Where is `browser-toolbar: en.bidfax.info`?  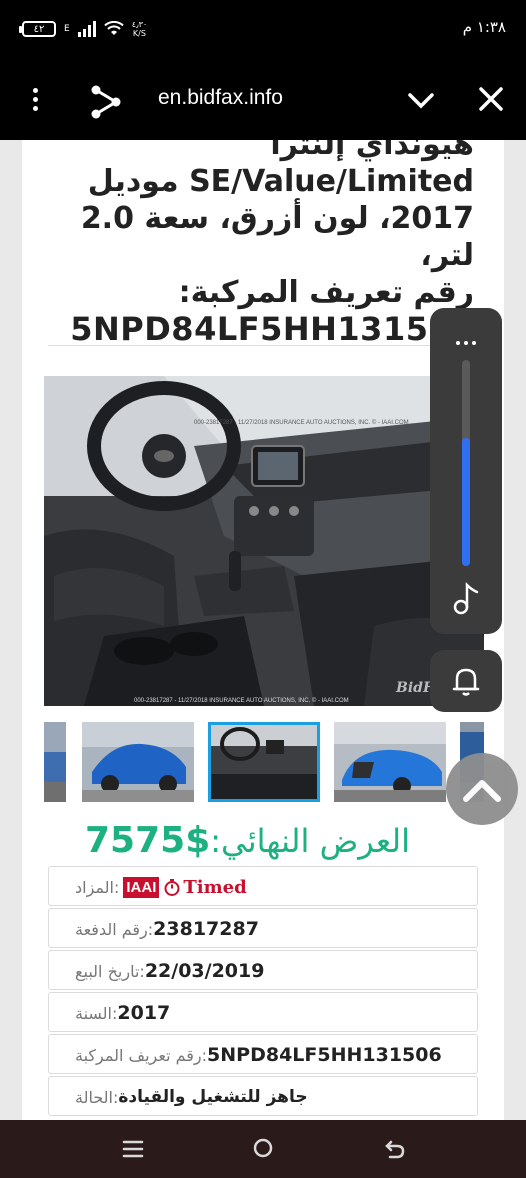 browser-toolbar: en.bidfax.info is located at coordinates (263, 102).